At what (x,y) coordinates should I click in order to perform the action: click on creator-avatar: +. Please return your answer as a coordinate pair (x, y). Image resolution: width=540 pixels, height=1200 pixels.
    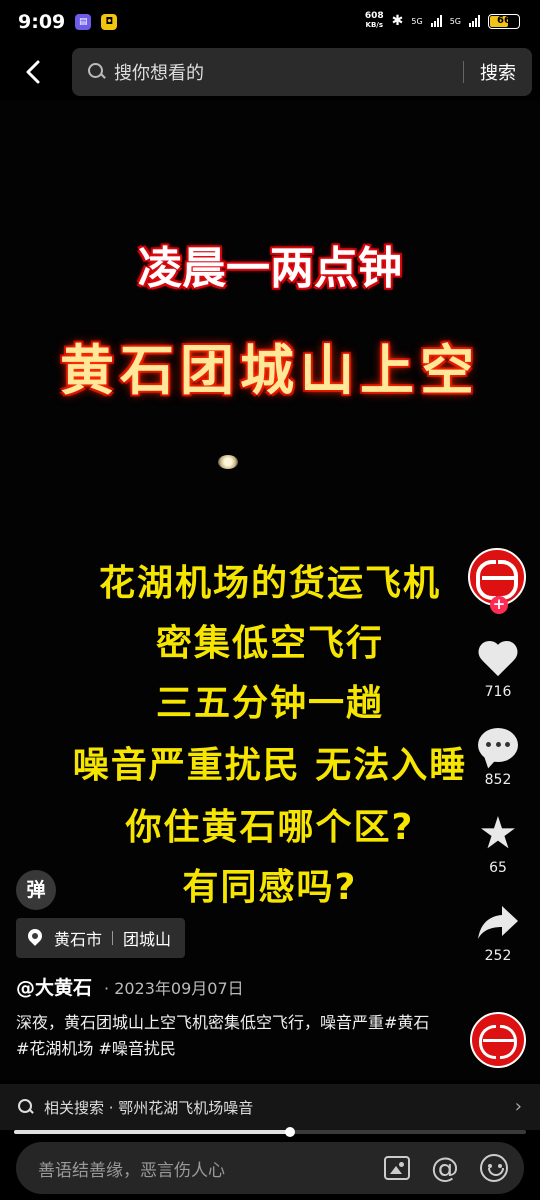
    Looking at the image, I should click on (497, 581).